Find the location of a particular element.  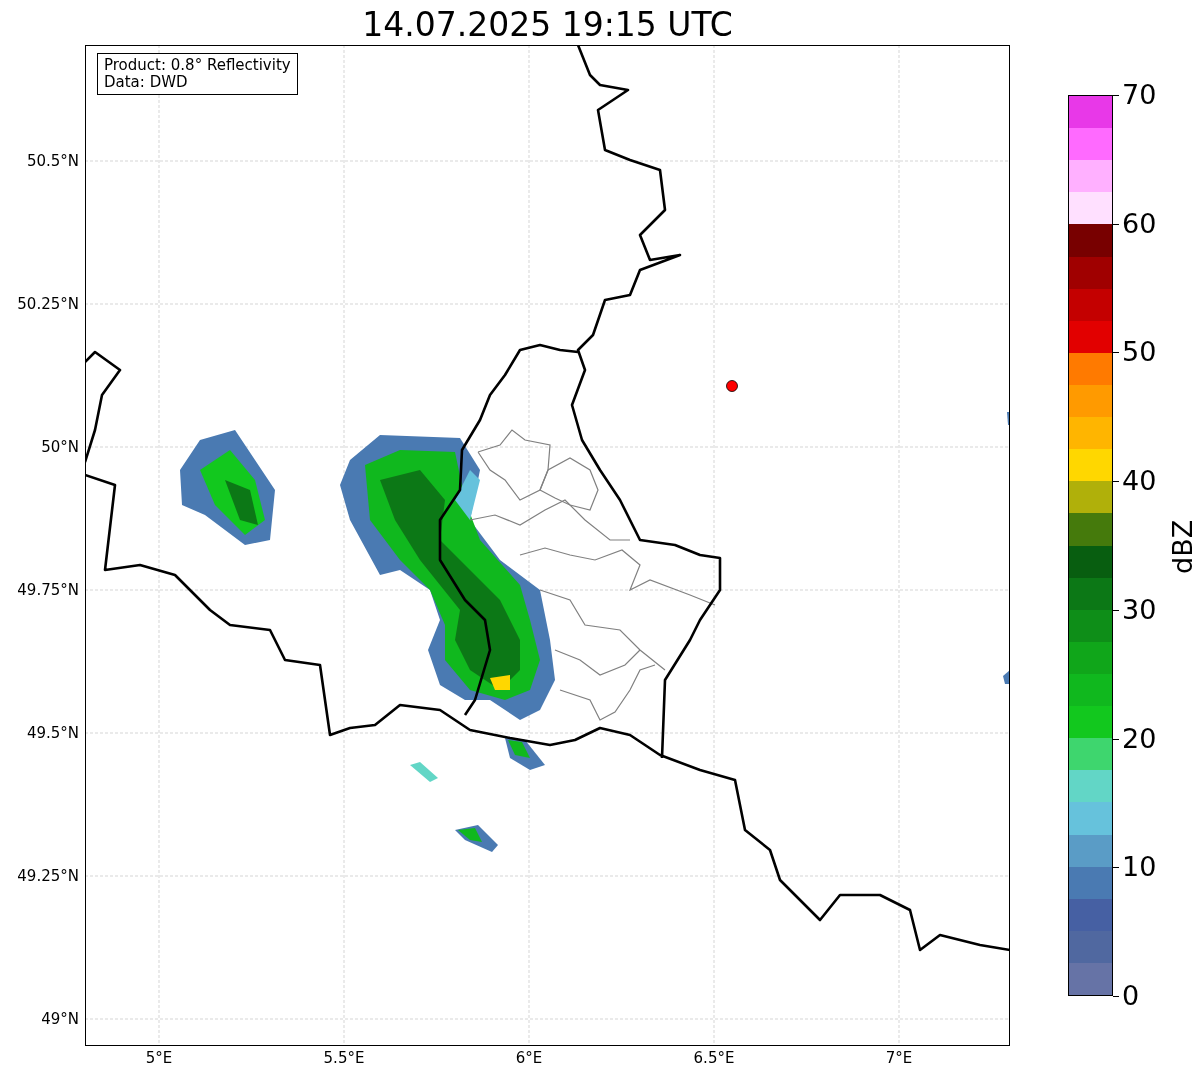

x-tick-label: 6°E is located at coordinates (529, 1058).